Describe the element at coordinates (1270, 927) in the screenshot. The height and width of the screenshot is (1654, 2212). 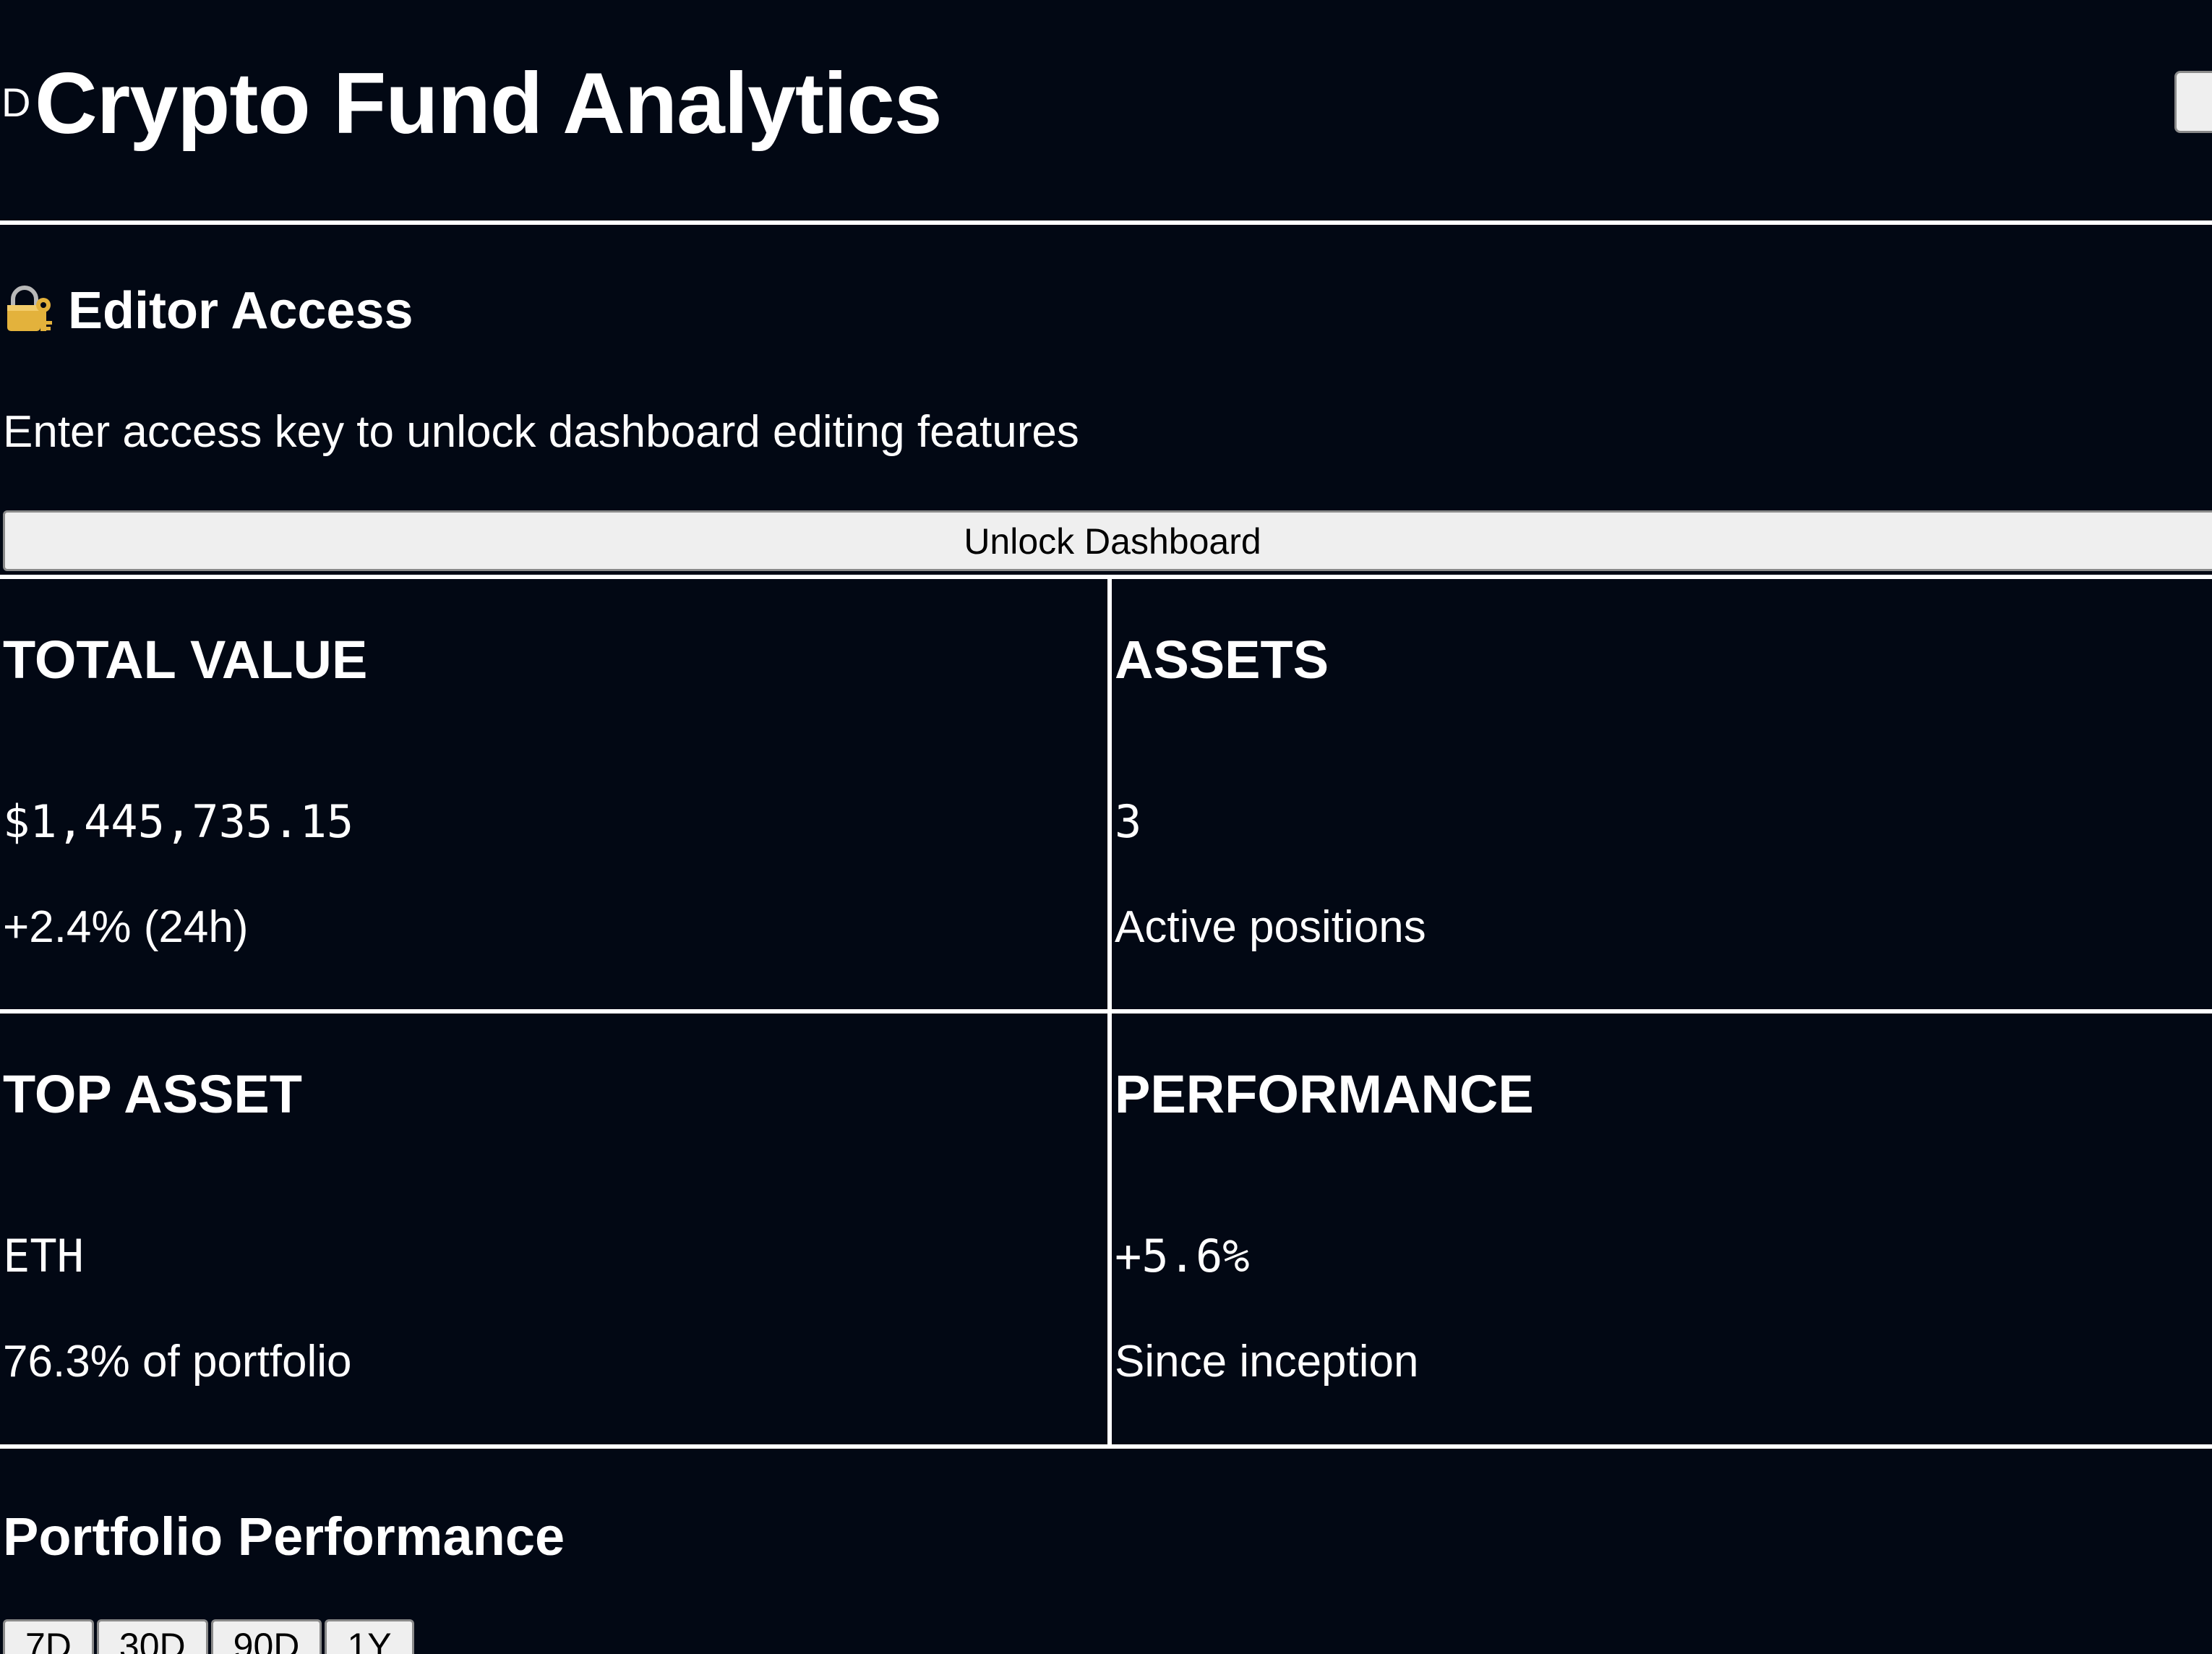
I see `stat-subtext: Active positions` at that location.